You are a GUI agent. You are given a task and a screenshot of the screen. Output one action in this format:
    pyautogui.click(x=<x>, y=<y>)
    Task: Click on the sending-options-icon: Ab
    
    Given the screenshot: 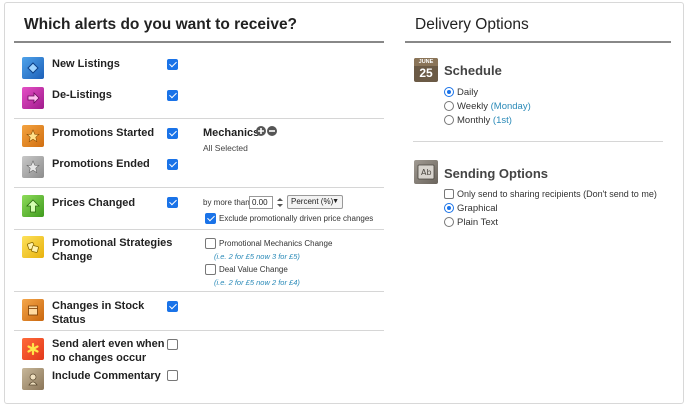 What is the action you would take?
    pyautogui.click(x=426, y=172)
    